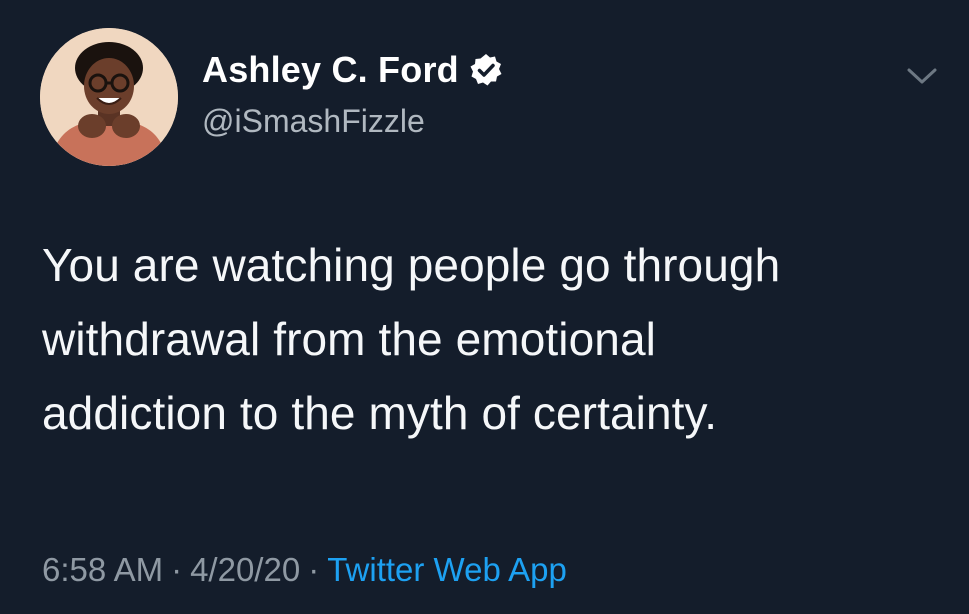 This screenshot has width=969, height=614. I want to click on tweet-text-line: You are watching people go through, so click(411, 265).